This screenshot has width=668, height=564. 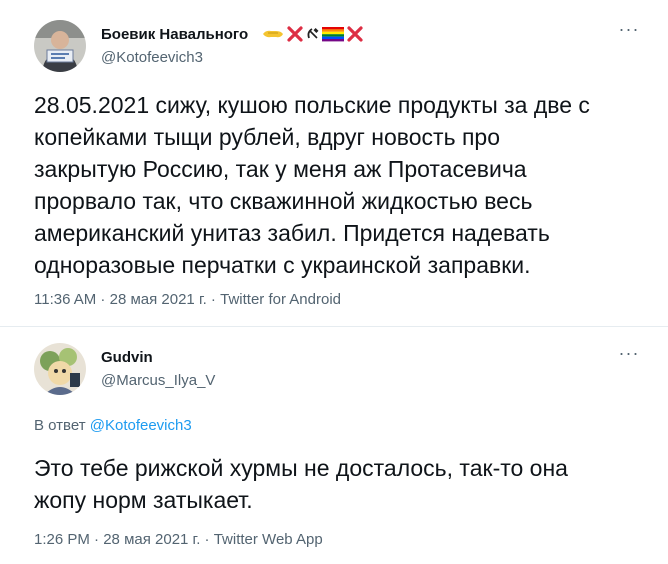 I want to click on name-emoji-badges, so click(x=313, y=36).